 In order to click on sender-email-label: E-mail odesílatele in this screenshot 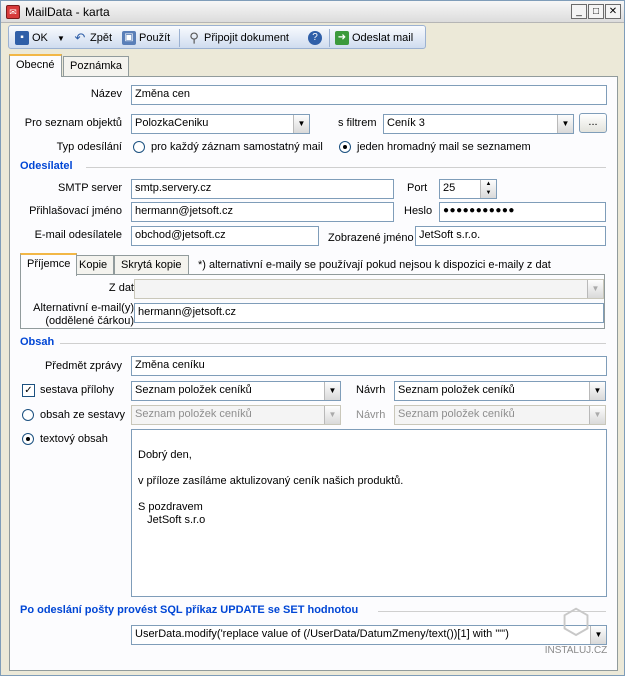, I will do `click(78, 235)`.